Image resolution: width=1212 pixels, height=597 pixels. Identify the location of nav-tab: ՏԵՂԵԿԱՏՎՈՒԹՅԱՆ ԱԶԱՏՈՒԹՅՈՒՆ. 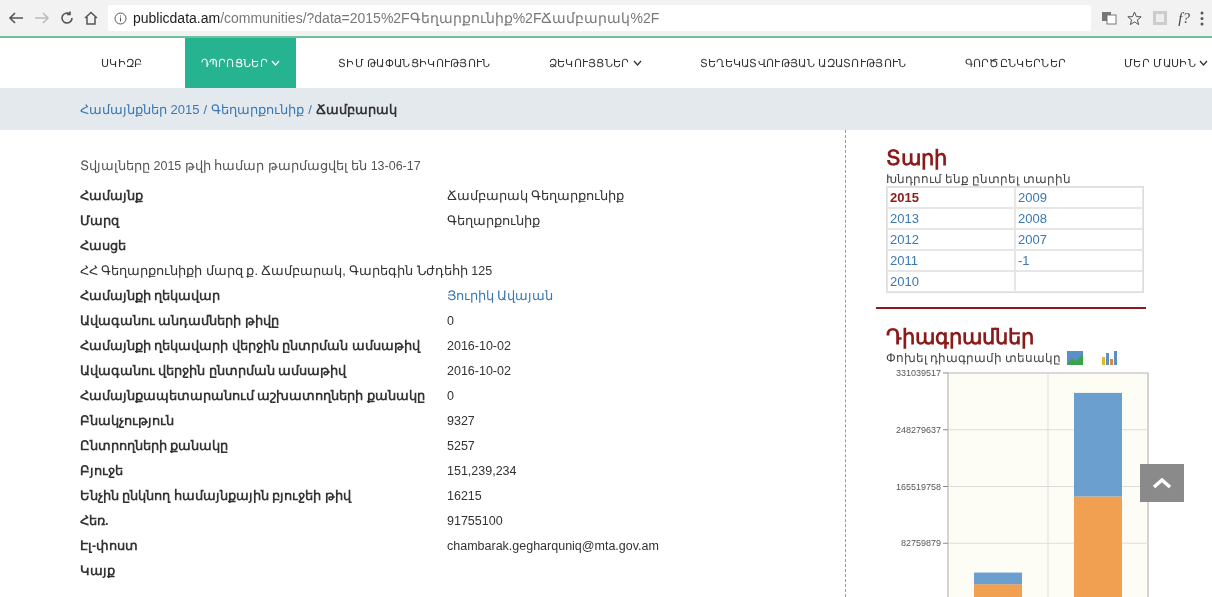
(803, 63).